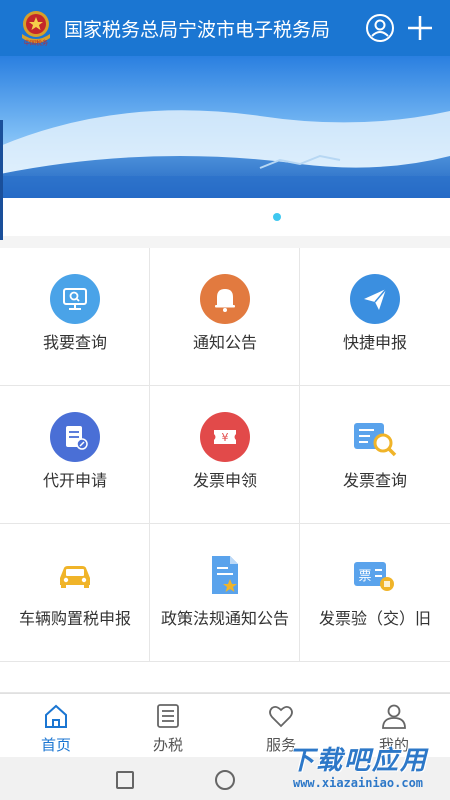 This screenshot has width=450, height=800. What do you see at coordinates (357, 761) in the screenshot?
I see `watermark-title: 下载吧应用` at bounding box center [357, 761].